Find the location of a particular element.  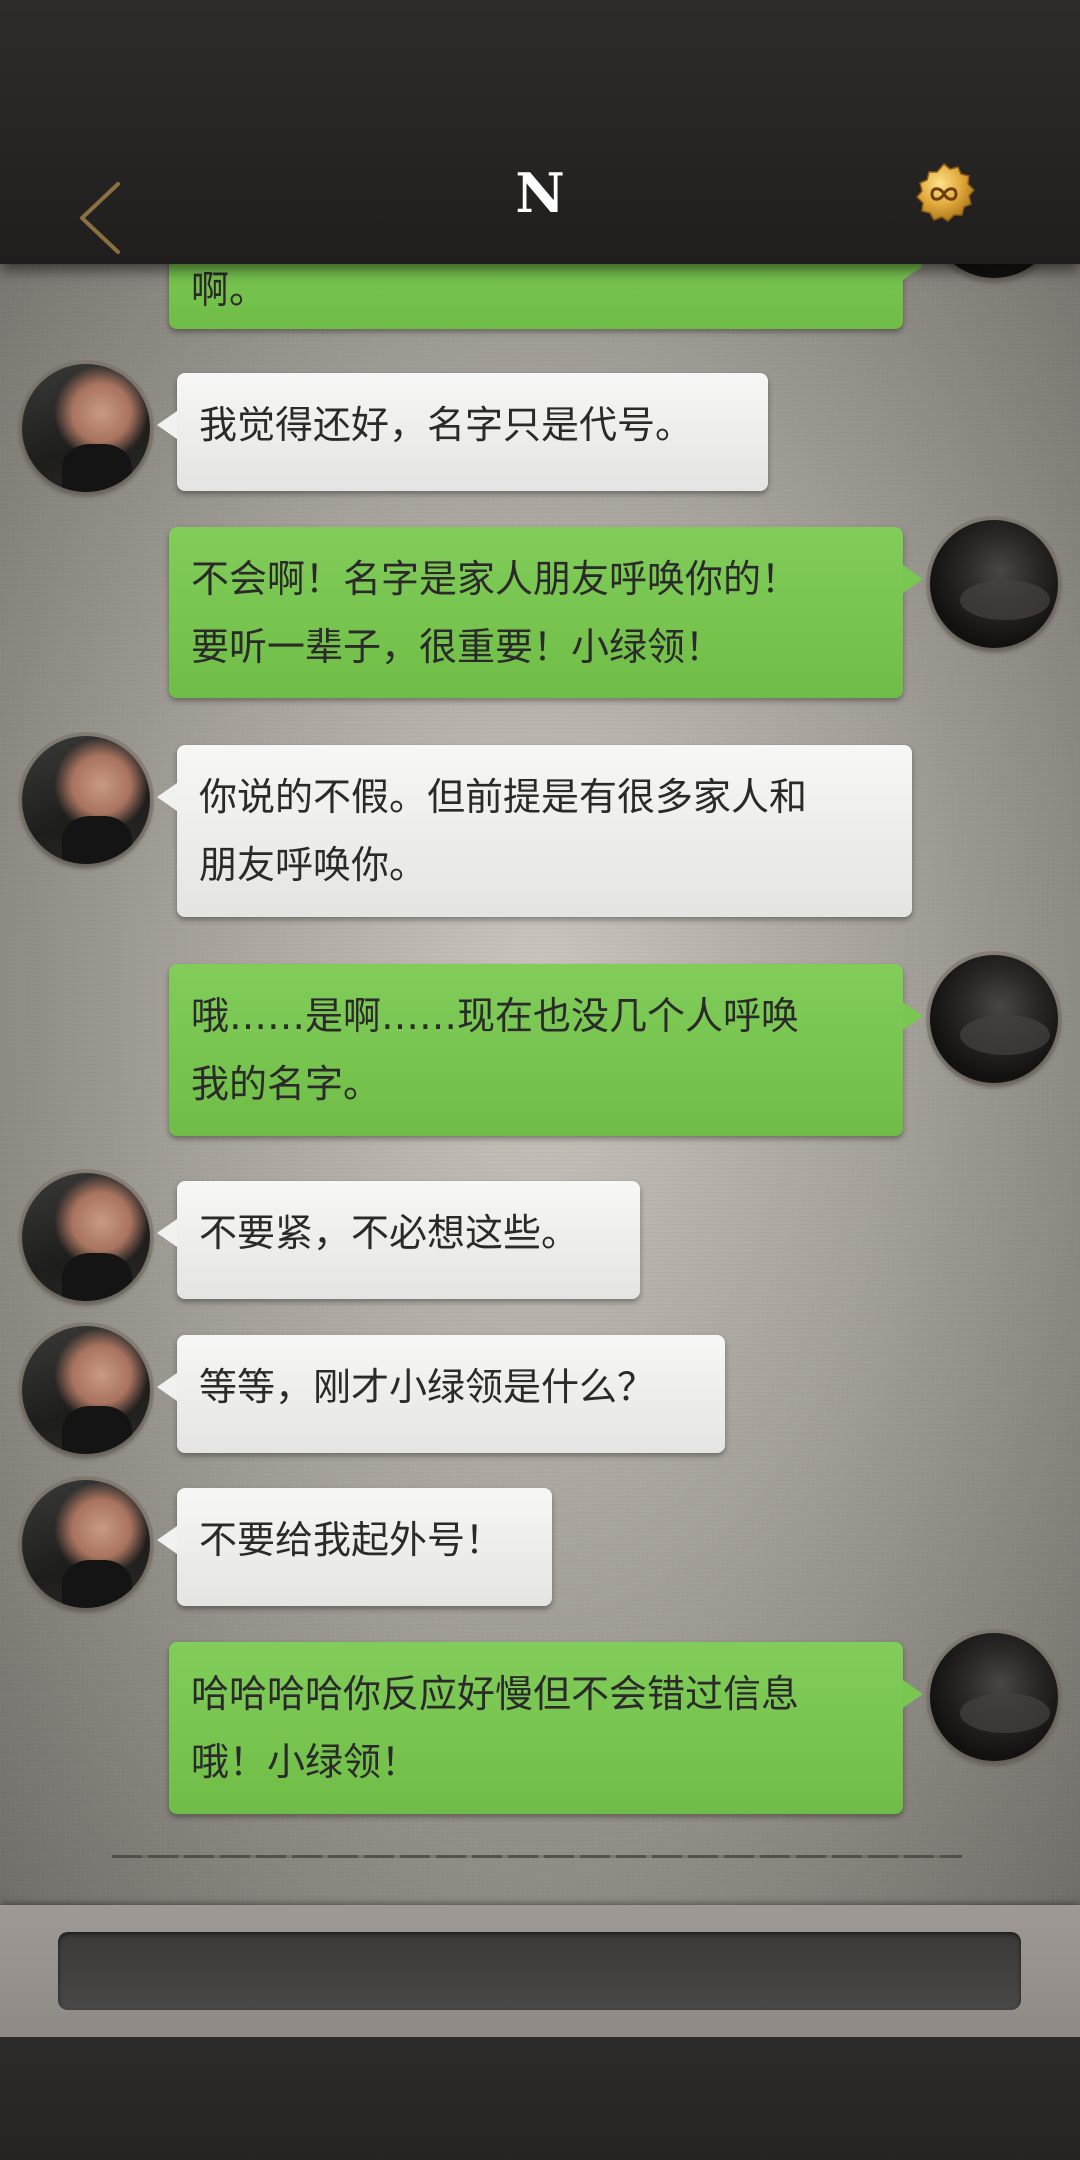

infinity-badge-icon is located at coordinates (945, 192).